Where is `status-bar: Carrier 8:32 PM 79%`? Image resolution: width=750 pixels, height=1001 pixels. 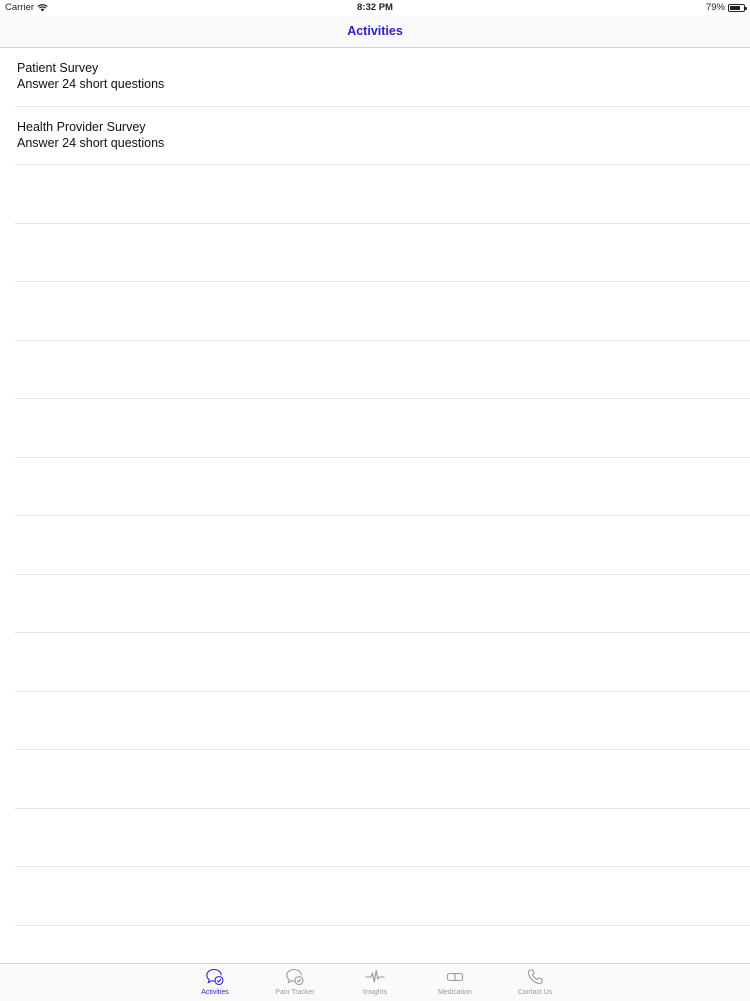
status-bar: Carrier 8:32 PM 79% is located at coordinates (375, 8).